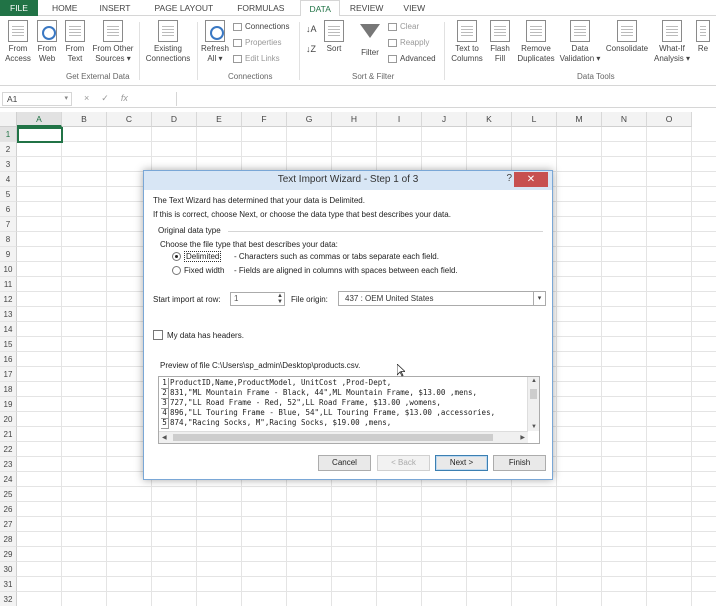 This screenshot has width=716, height=606. What do you see at coordinates (8, 539) in the screenshot?
I see `row-header: 28` at bounding box center [8, 539].